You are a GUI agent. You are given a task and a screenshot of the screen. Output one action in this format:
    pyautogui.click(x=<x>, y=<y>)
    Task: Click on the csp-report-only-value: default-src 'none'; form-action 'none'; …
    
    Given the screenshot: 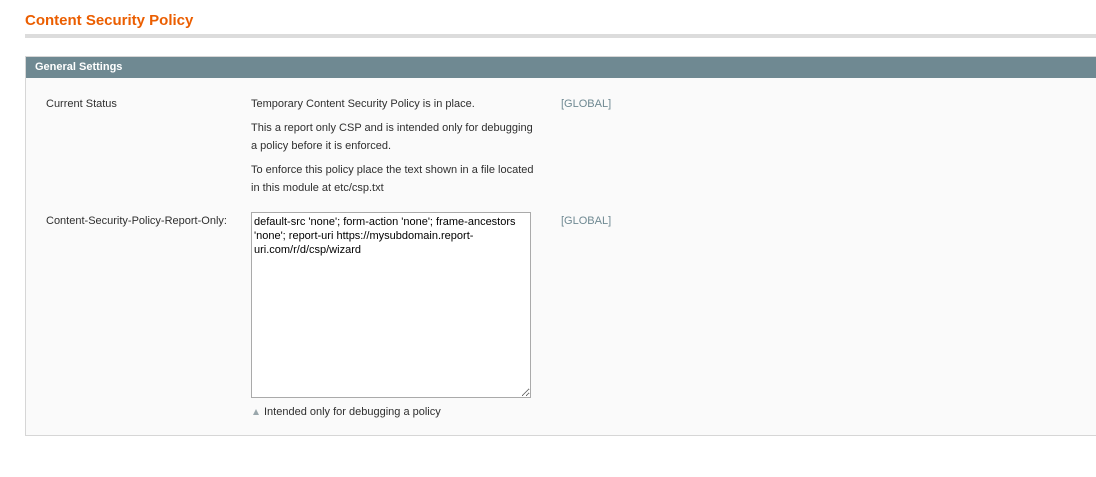 What is the action you would take?
    pyautogui.click(x=396, y=316)
    